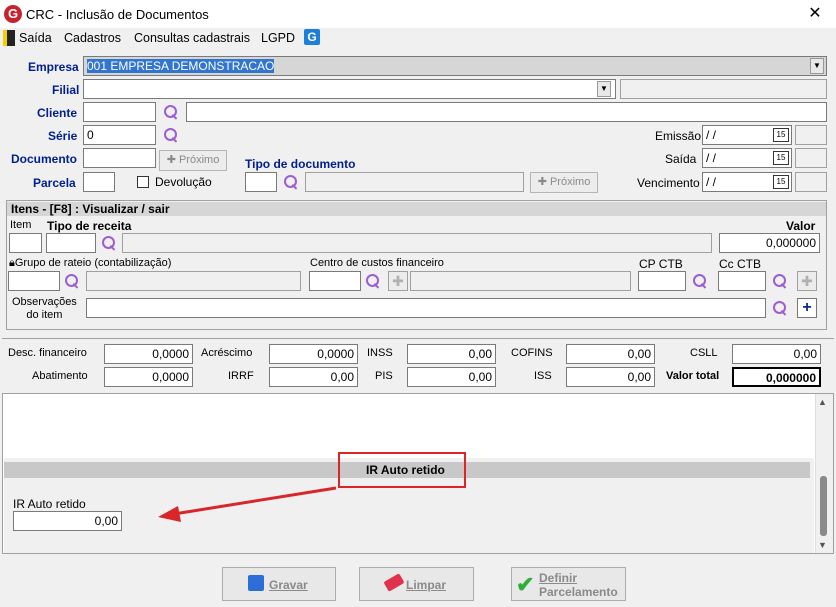 The image size is (836, 607). Describe the element at coordinates (398, 281) in the screenshot. I see `centro-custos-add-icon: ✚` at that location.